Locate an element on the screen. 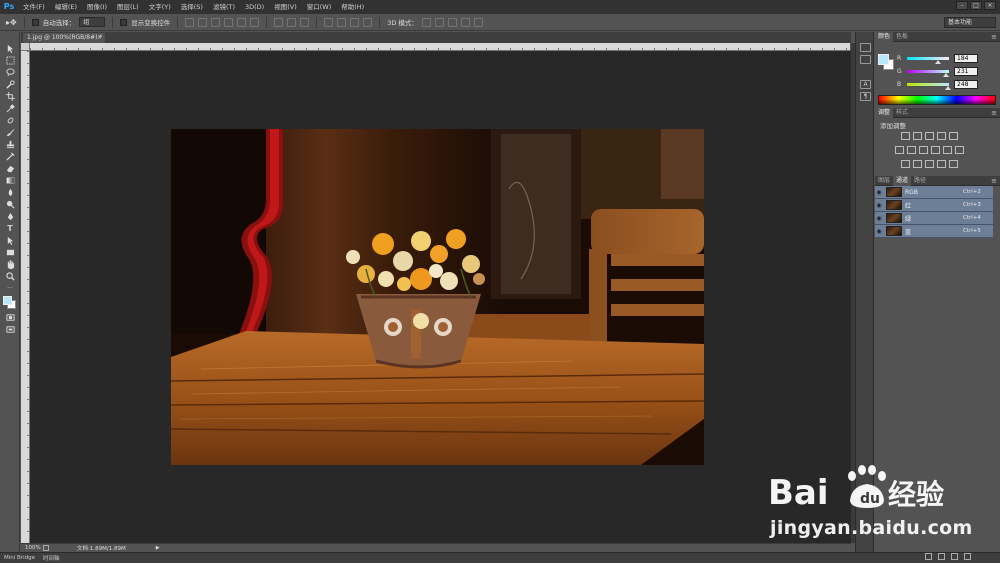 Image resolution: width=1000 pixels, height=563 pixels. history-panel-icon is located at coordinates (865, 47).